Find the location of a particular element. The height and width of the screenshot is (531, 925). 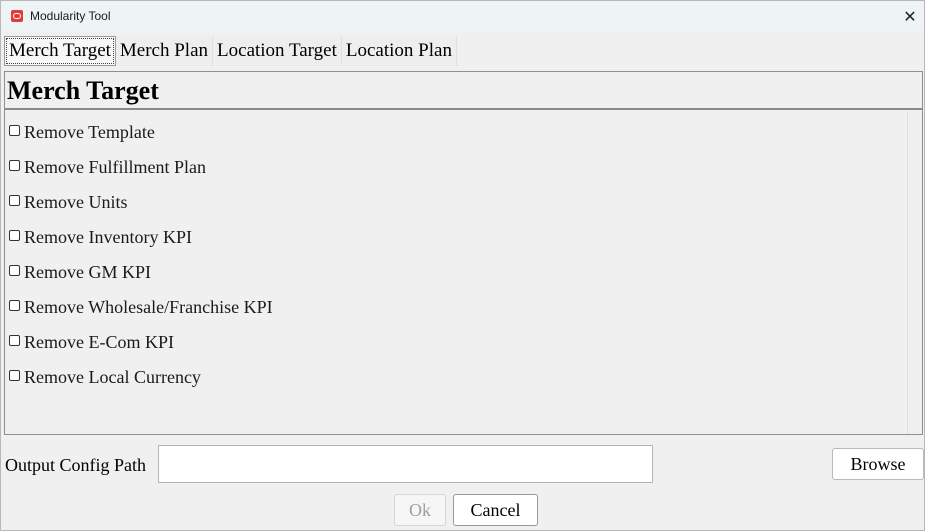

option-remove-gm-kpi: Remove GM KPI is located at coordinates (80, 272).